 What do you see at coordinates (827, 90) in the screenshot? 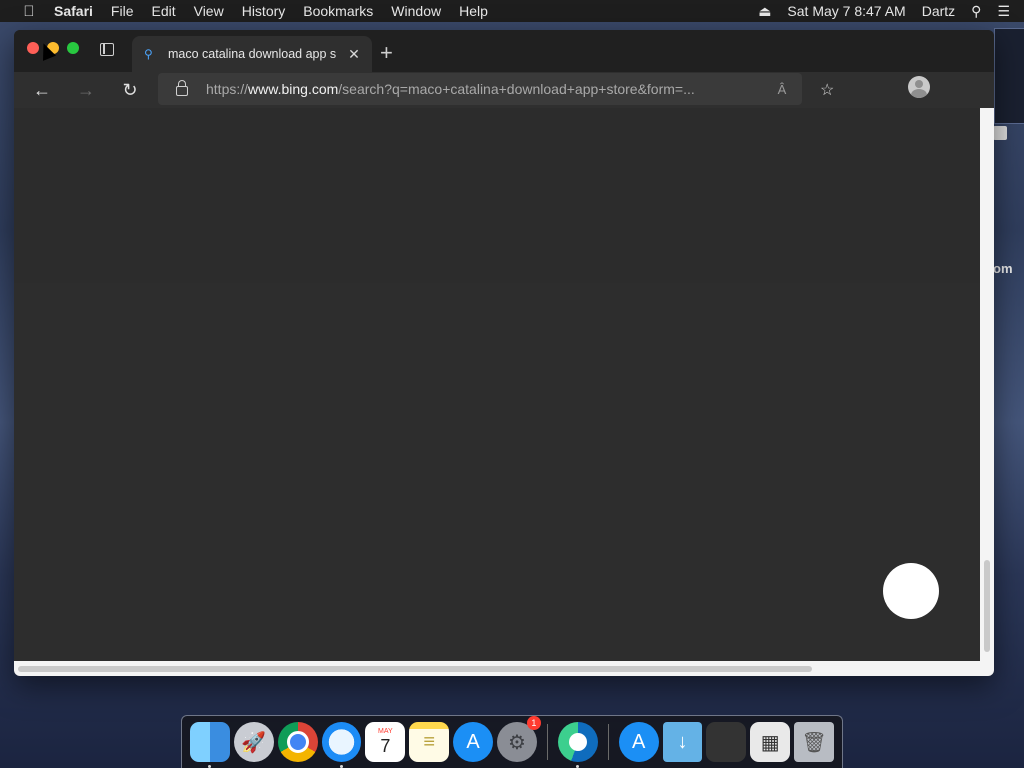
I see `favorites-star-icon: ☆` at bounding box center [827, 90].